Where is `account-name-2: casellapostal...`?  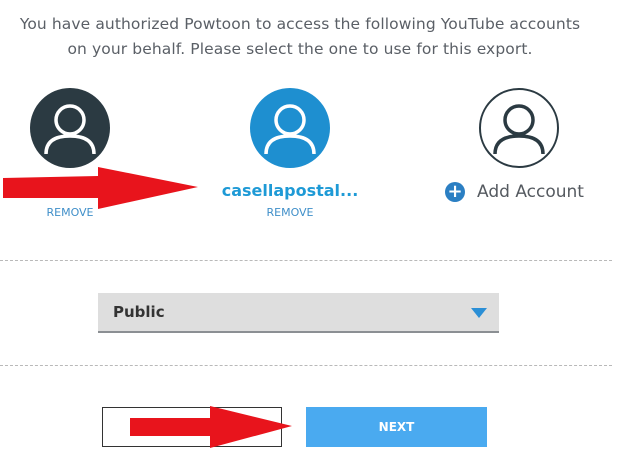
account-name-2: casellapostal... is located at coordinates (290, 190).